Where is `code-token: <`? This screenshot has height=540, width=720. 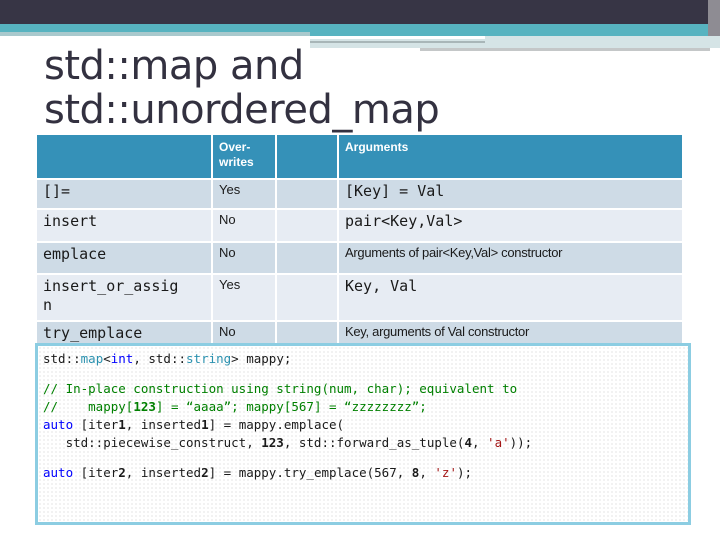 code-token: < is located at coordinates (107, 358).